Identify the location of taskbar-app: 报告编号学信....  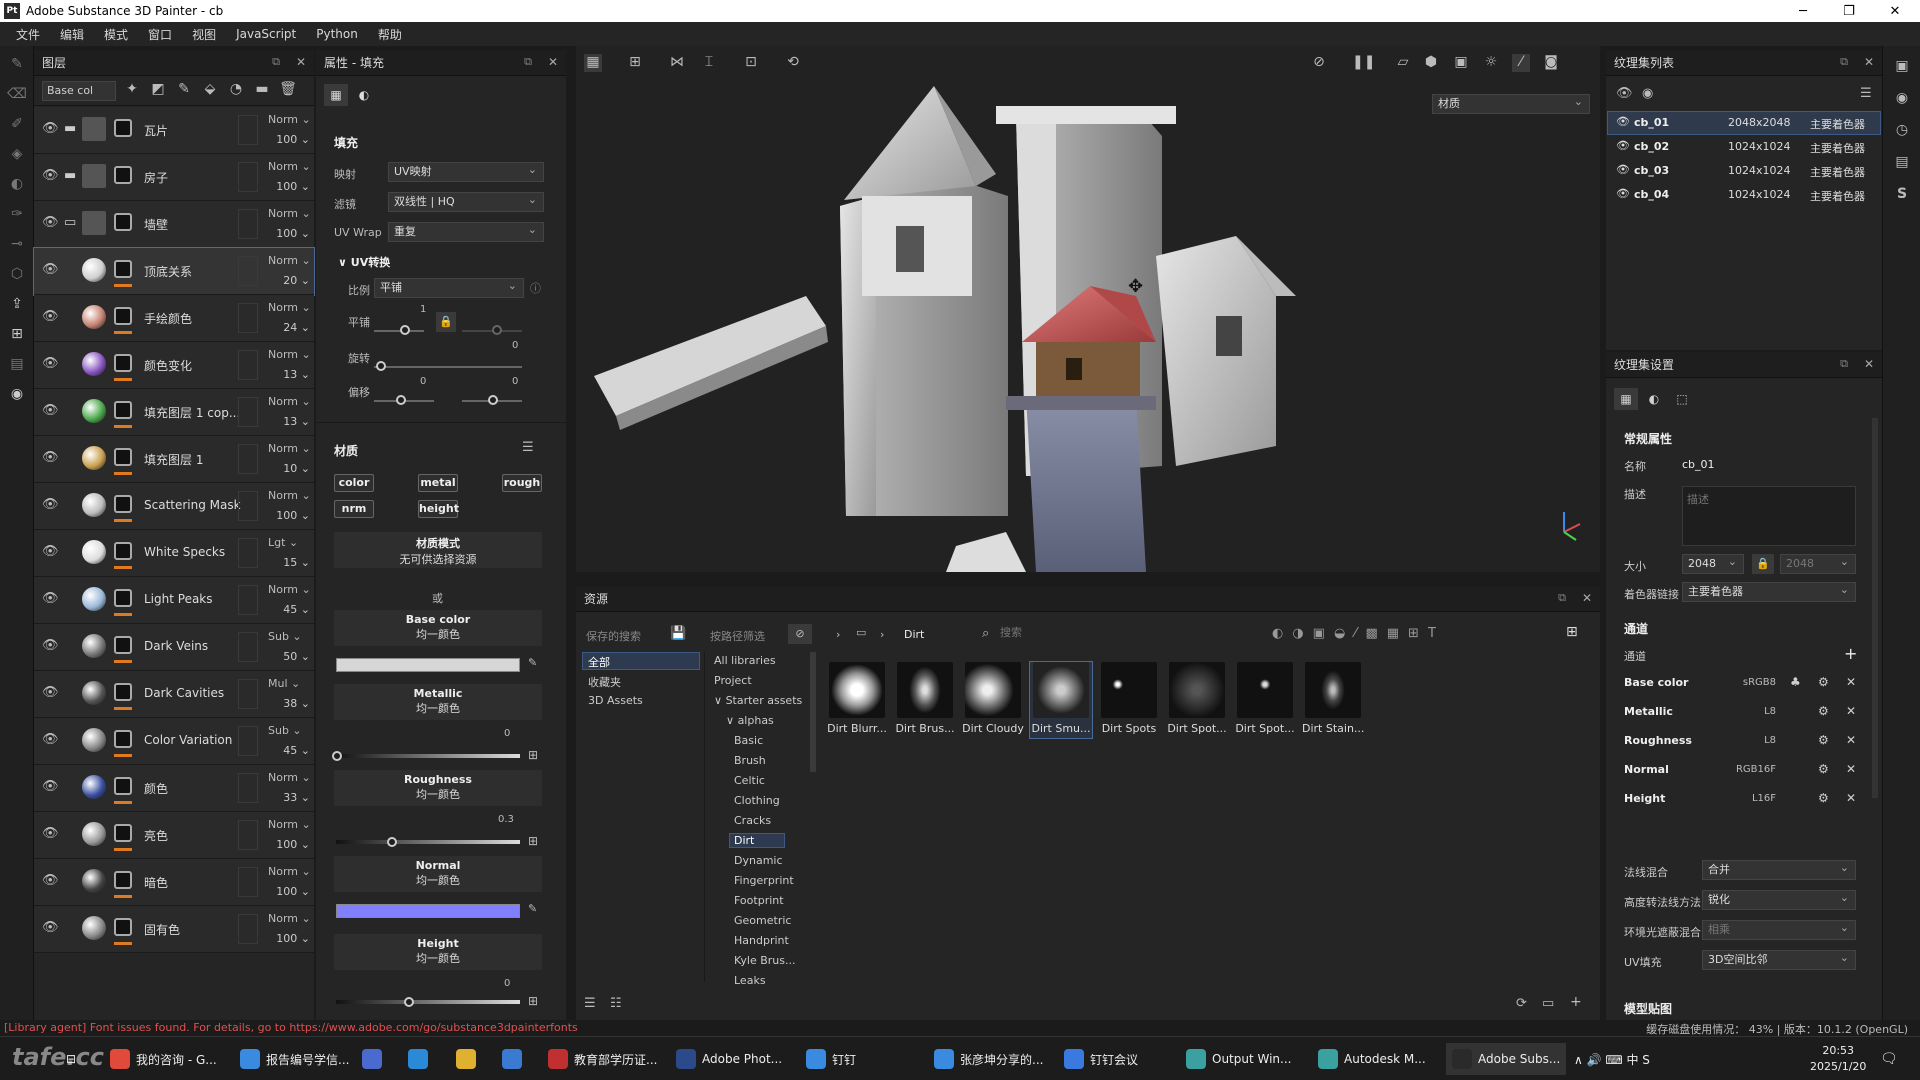
(294, 1059).